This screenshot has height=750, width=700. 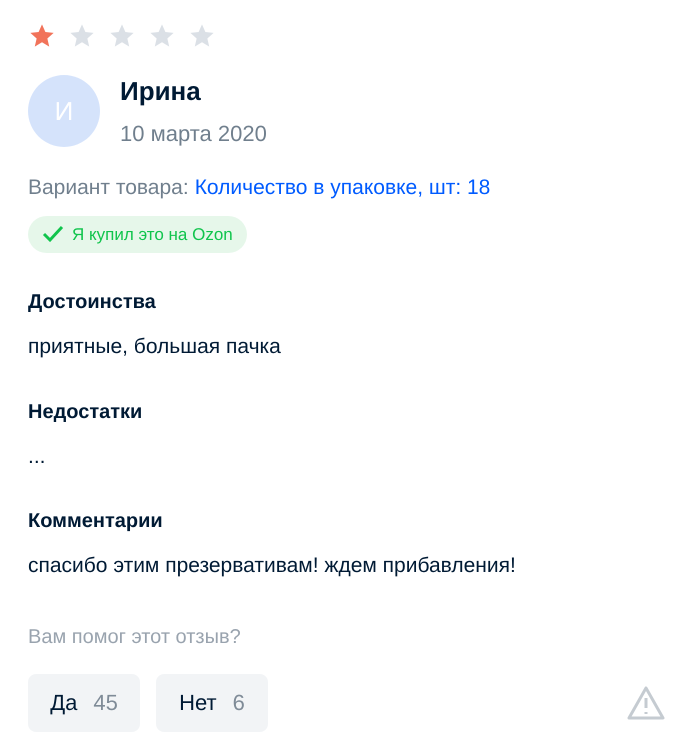 What do you see at coordinates (212, 703) in the screenshot?
I see `vote-button: Нет 6` at bounding box center [212, 703].